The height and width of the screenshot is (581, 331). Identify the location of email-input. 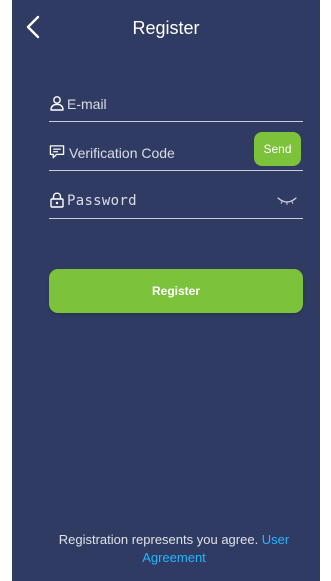
(182, 104).